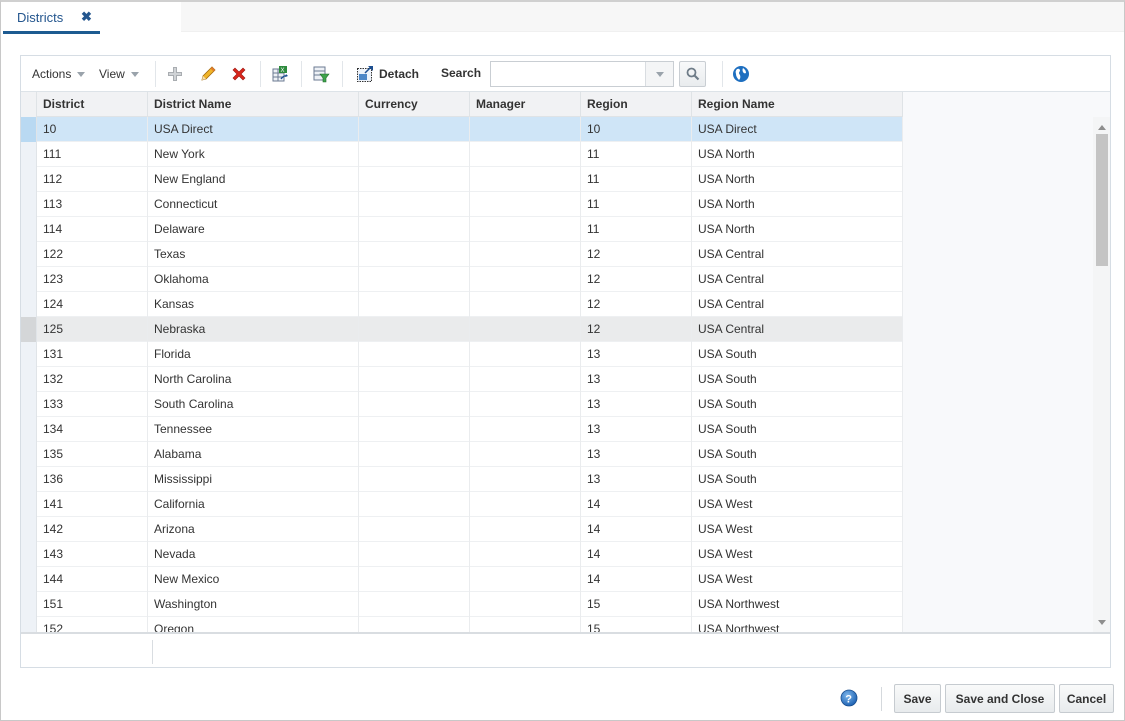 This screenshot has height=721, width=1125. Describe the element at coordinates (636, 624) in the screenshot. I see `cell-region: 15` at that location.